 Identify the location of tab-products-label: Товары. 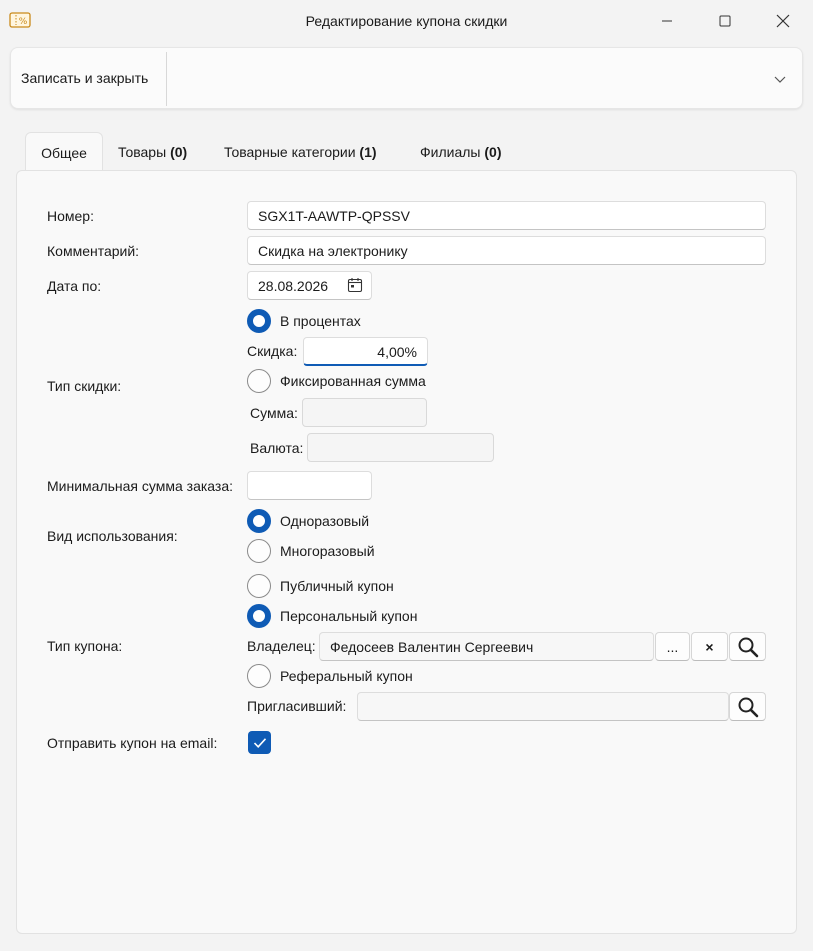
(142, 152).